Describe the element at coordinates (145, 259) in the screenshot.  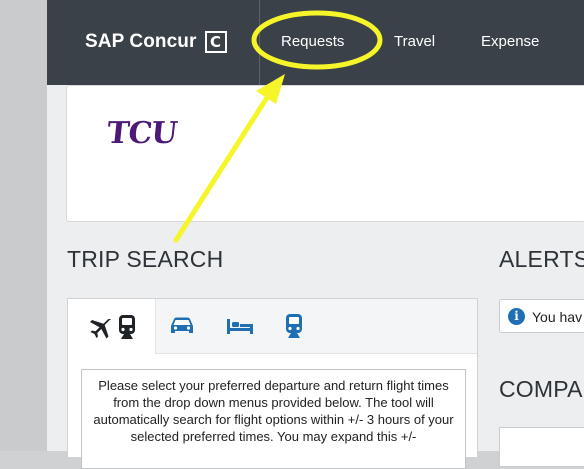
I see `trip-search-title: TRIP SEARCH` at that location.